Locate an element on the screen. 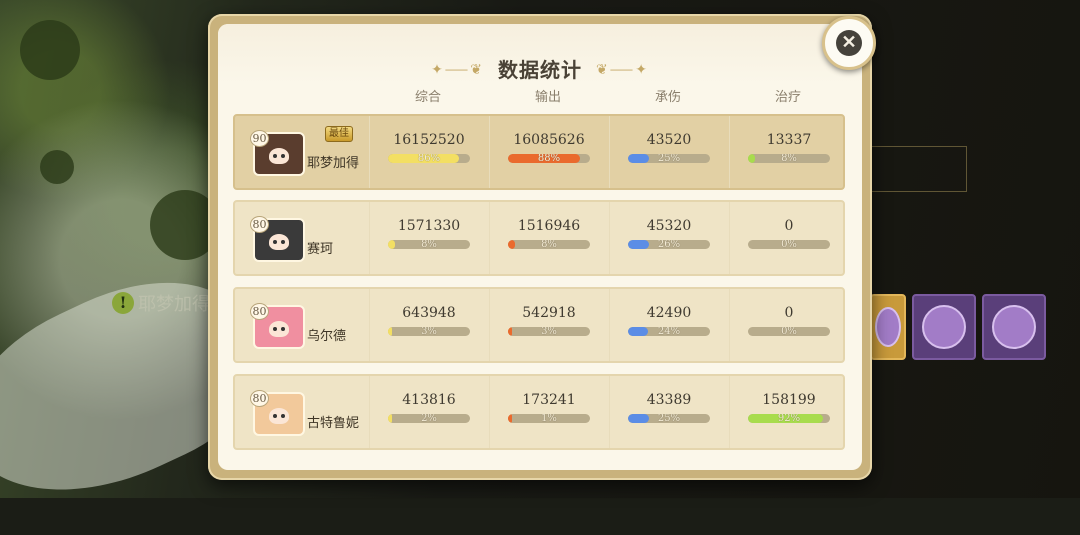 This screenshot has width=1080, height=535. close-button: ✕ is located at coordinates (849, 43).